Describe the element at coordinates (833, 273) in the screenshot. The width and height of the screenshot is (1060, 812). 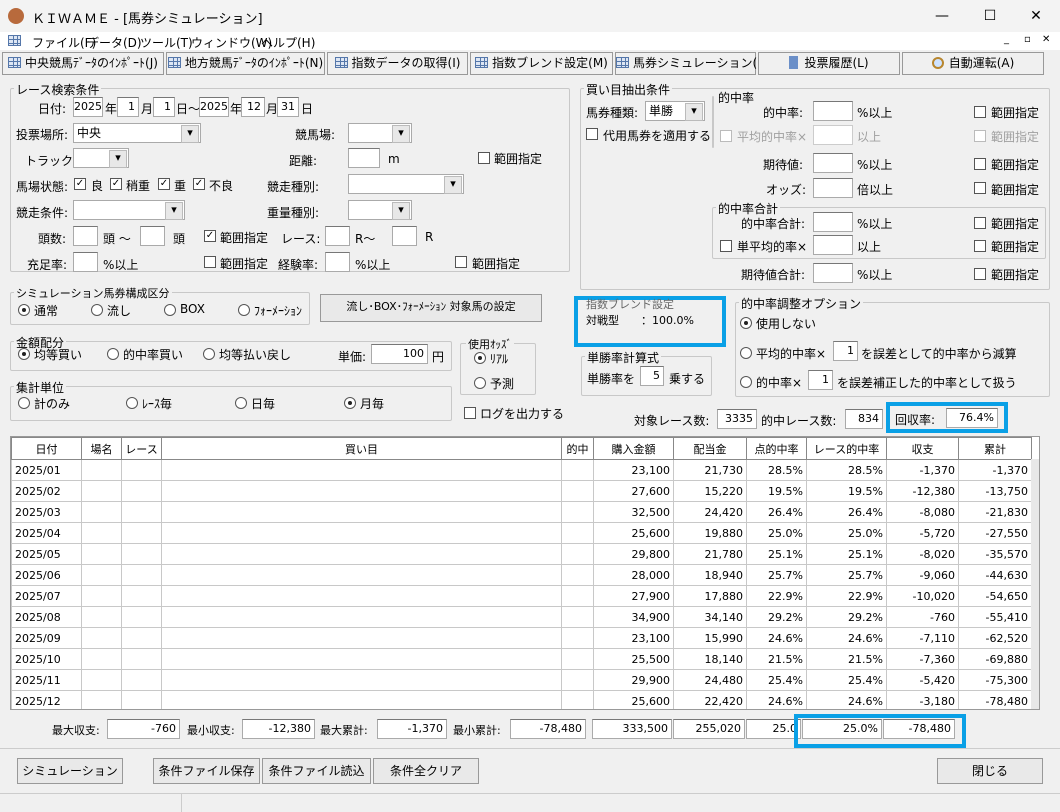
I see `ev-sum-input` at that location.